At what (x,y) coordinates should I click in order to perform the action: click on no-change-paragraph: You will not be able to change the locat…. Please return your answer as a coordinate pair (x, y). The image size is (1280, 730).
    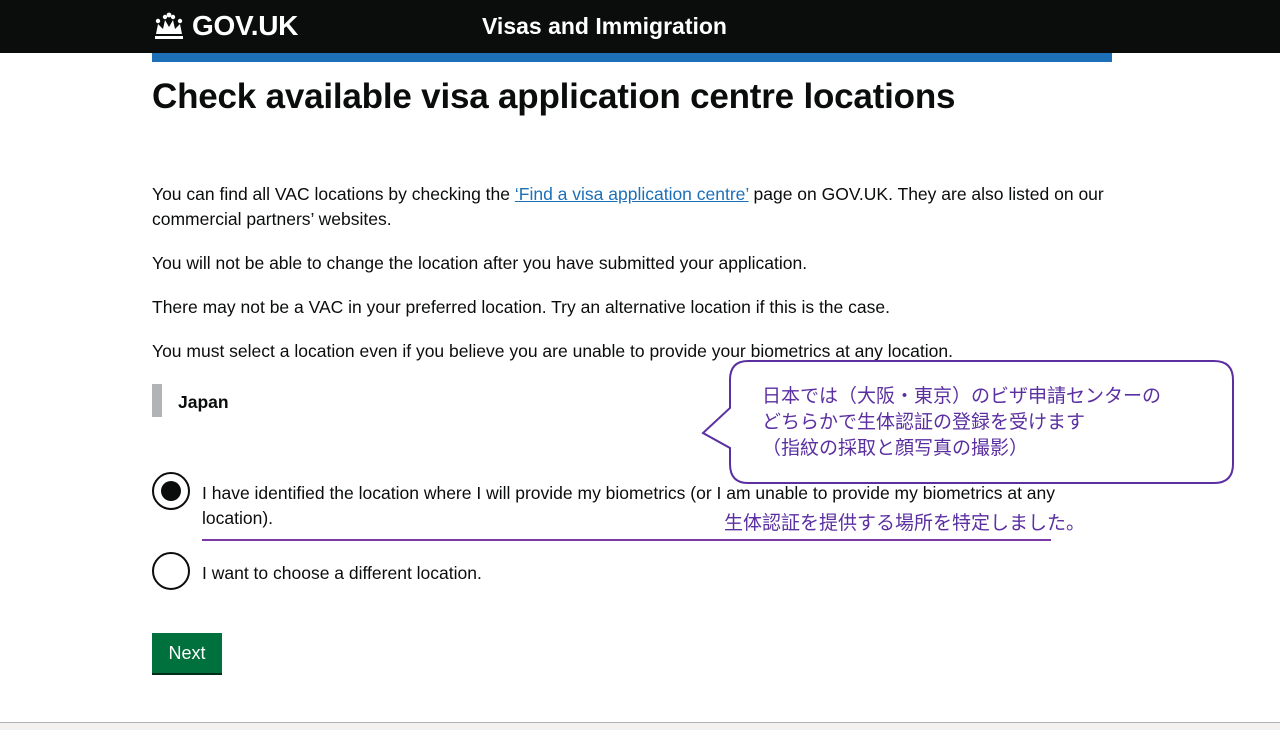
    Looking at the image, I should click on (480, 263).